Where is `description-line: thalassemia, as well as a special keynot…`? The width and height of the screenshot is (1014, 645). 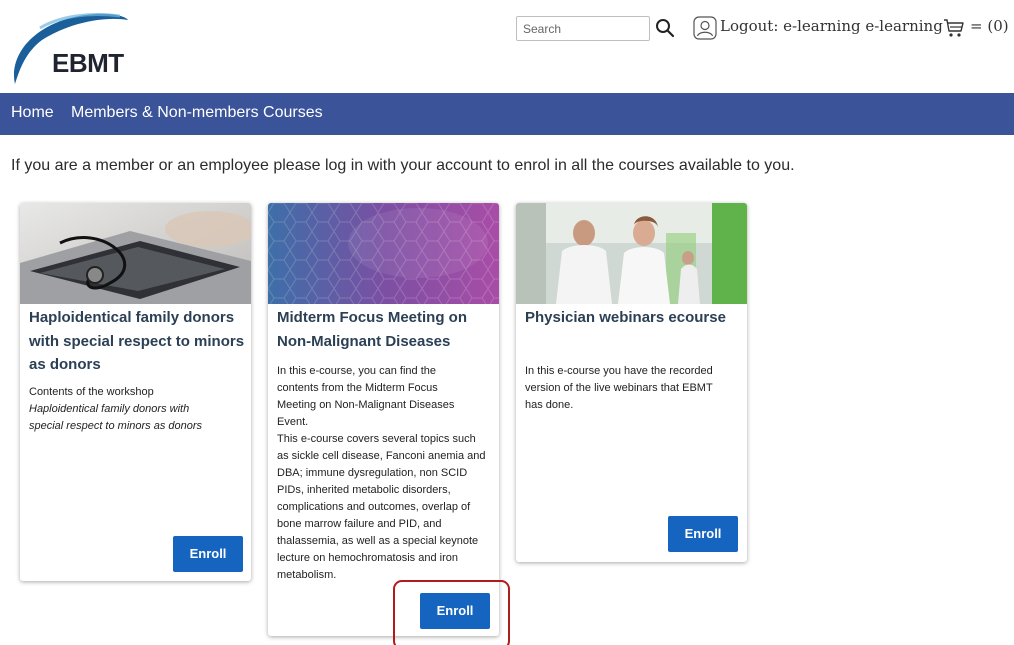
description-line: thalassemia, as well as a special keynot… is located at coordinates (378, 541).